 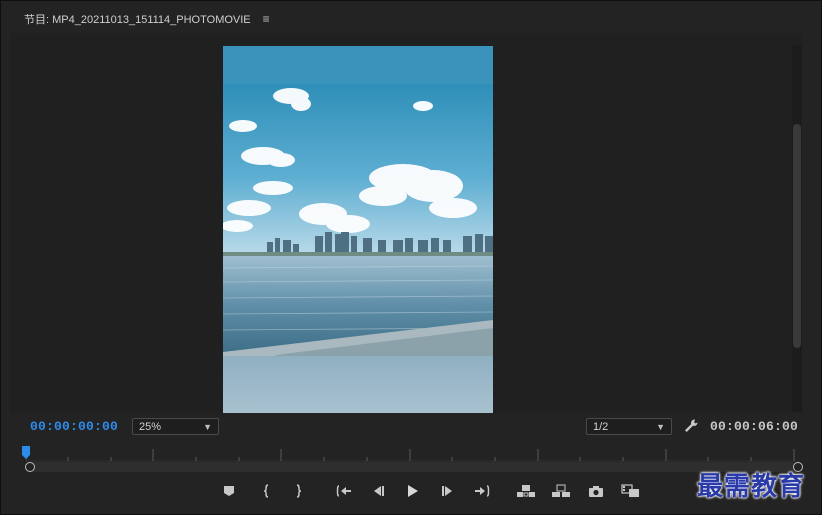 I want to click on panel-header: 节目: MP4_20211013_151114_PHOTOMOVIE ≡, so click(x=147, y=19).